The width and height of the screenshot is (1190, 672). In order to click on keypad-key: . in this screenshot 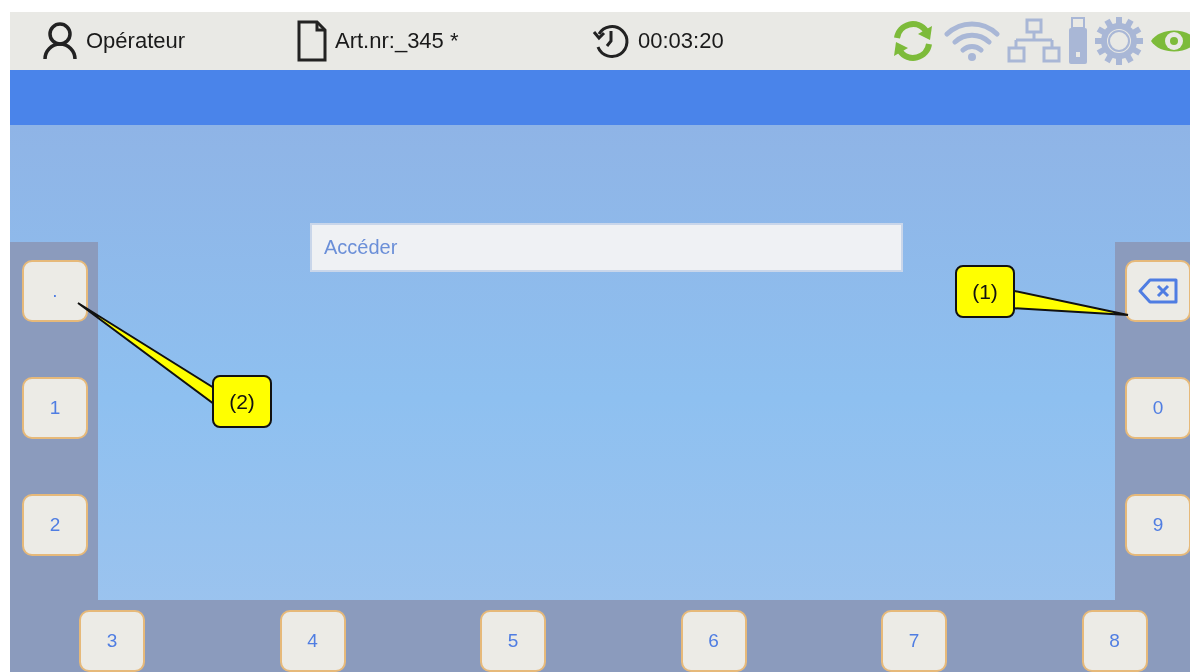, I will do `click(55, 291)`.